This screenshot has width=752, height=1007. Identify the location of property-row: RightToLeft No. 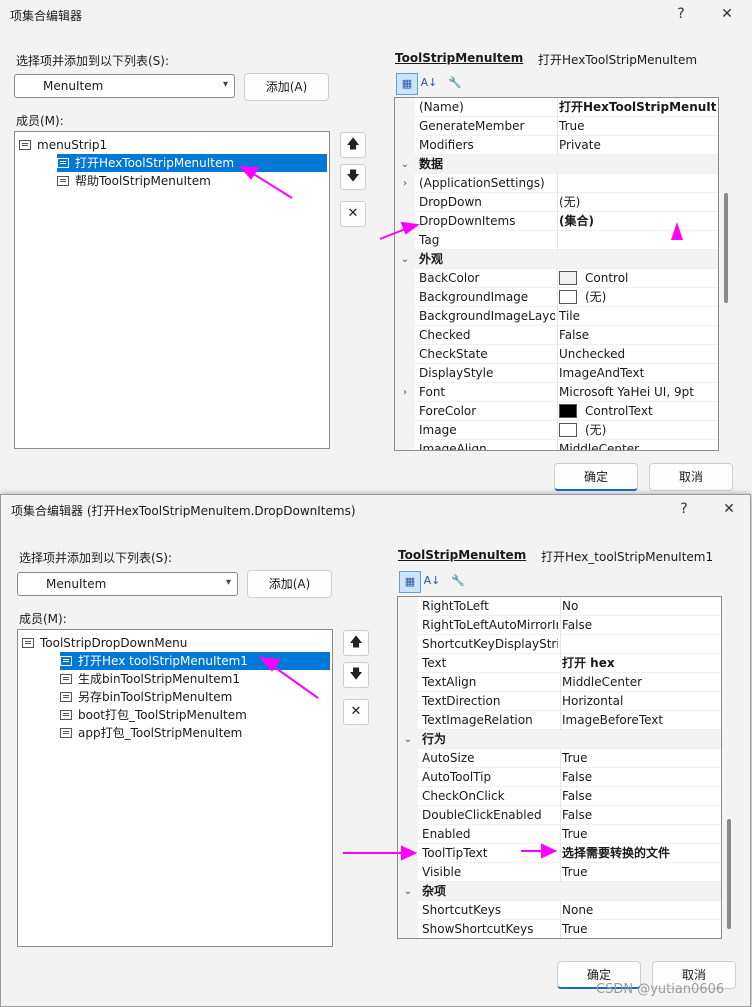
(559, 606).